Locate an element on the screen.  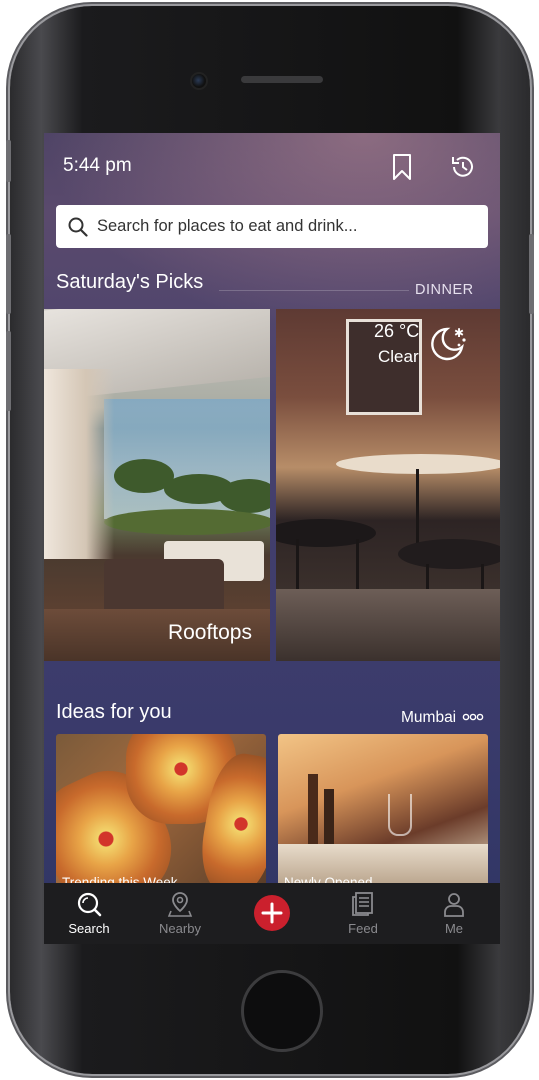
tab-nearby: Nearby is located at coordinates (180, 913).